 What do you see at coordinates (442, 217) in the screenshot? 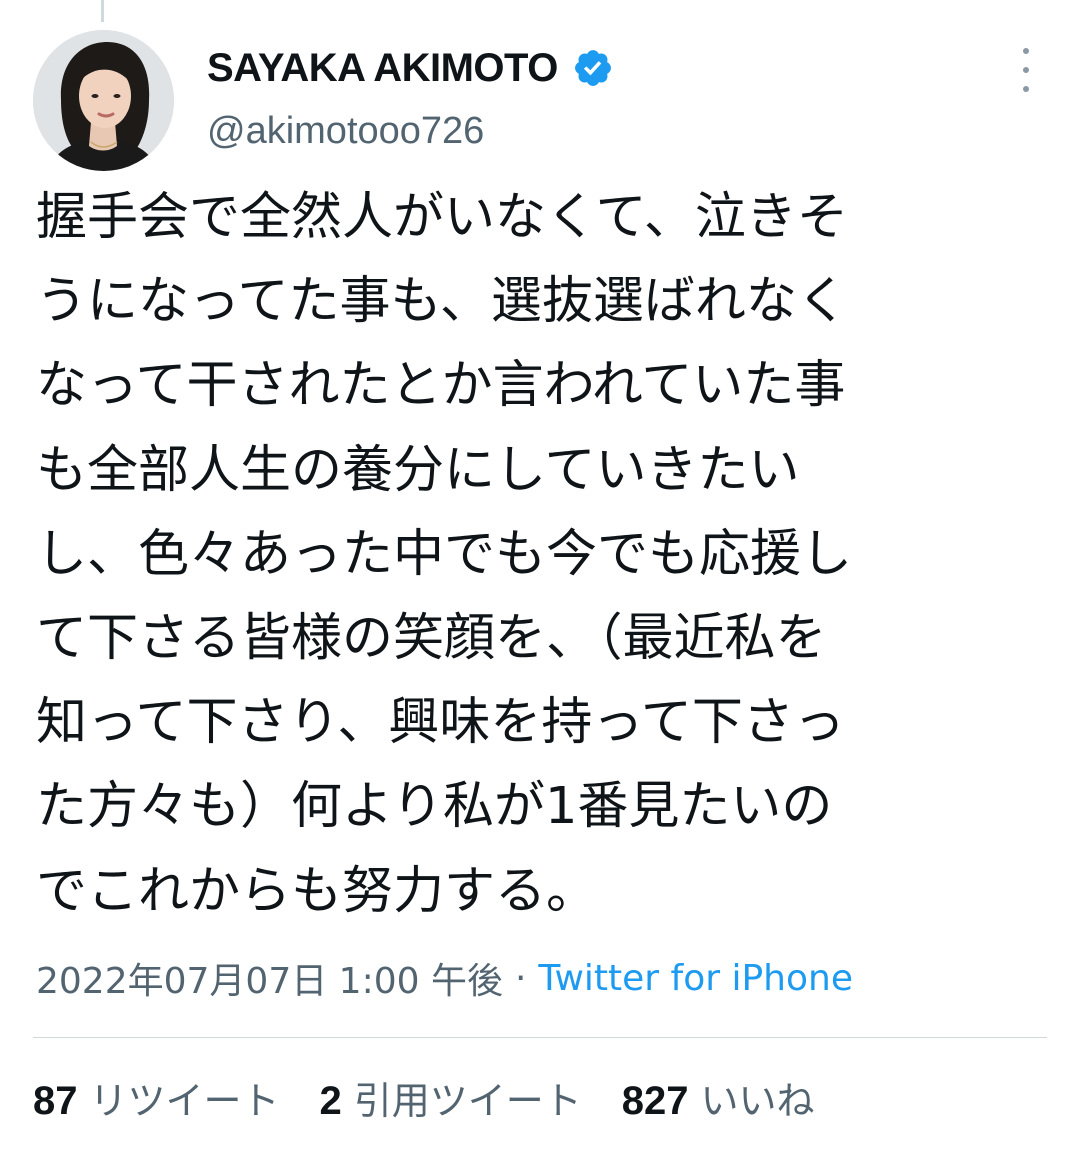
I see `tweet-text-line: 握手会で全然人がいなくて、泣きそ` at bounding box center [442, 217].